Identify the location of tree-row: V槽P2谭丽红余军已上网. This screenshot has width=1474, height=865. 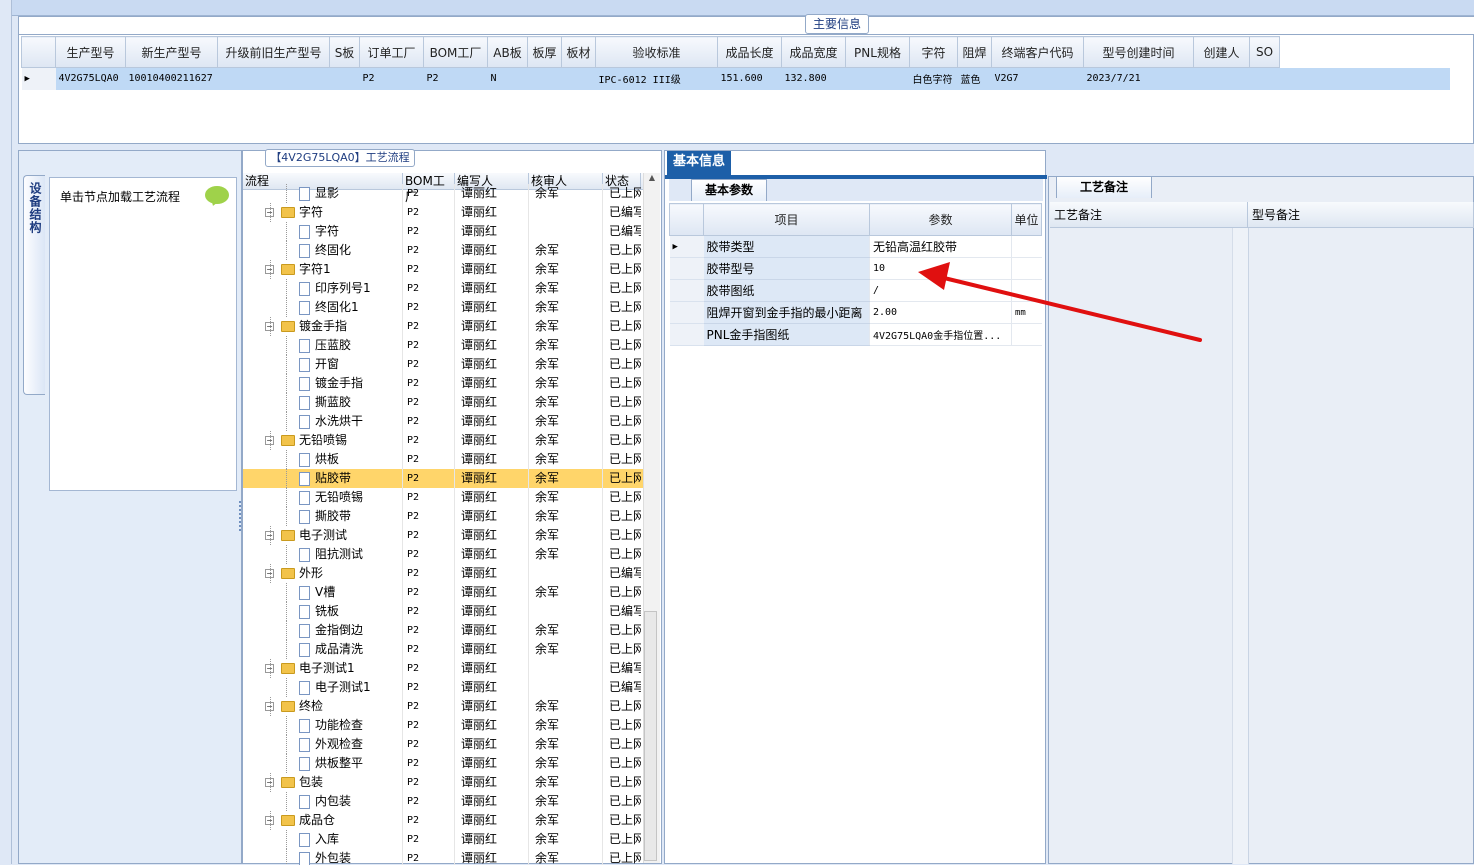
(443, 592).